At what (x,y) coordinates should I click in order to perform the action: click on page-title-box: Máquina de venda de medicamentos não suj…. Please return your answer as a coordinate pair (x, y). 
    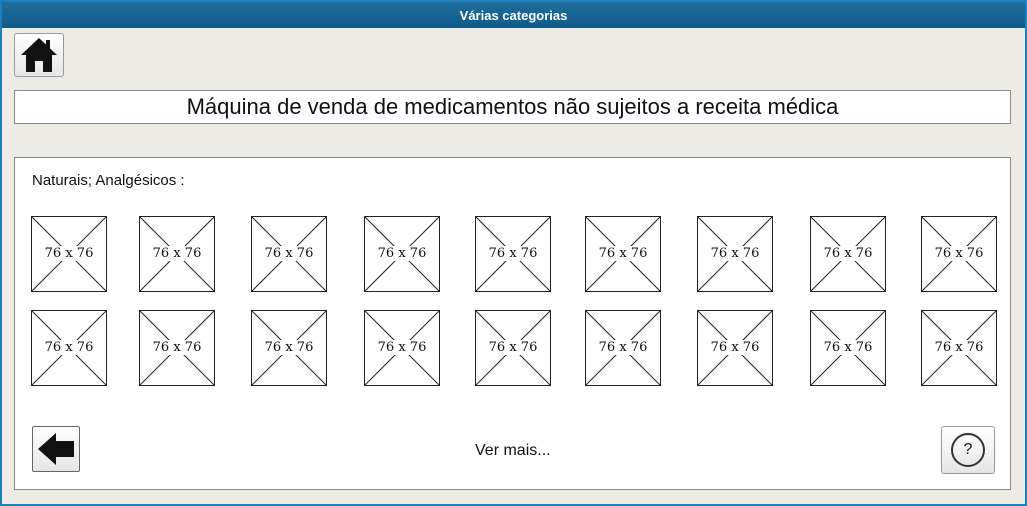
    Looking at the image, I should click on (512, 107).